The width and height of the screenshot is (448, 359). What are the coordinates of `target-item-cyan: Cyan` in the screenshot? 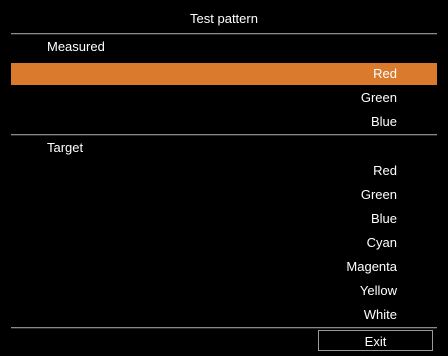 It's located at (224, 243).